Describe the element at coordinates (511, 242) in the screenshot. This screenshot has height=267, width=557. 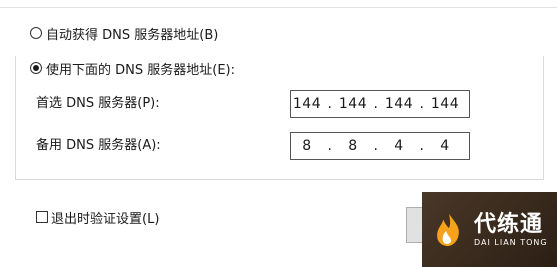
I see `watermark-subtitle: DAI LIAN TONG` at that location.